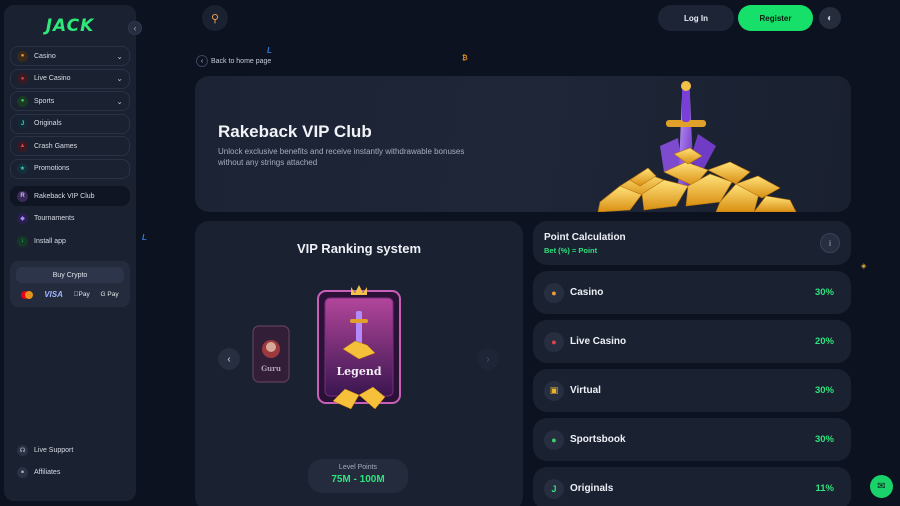 This screenshot has height=506, width=900. I want to click on register-button: Register, so click(775, 18).